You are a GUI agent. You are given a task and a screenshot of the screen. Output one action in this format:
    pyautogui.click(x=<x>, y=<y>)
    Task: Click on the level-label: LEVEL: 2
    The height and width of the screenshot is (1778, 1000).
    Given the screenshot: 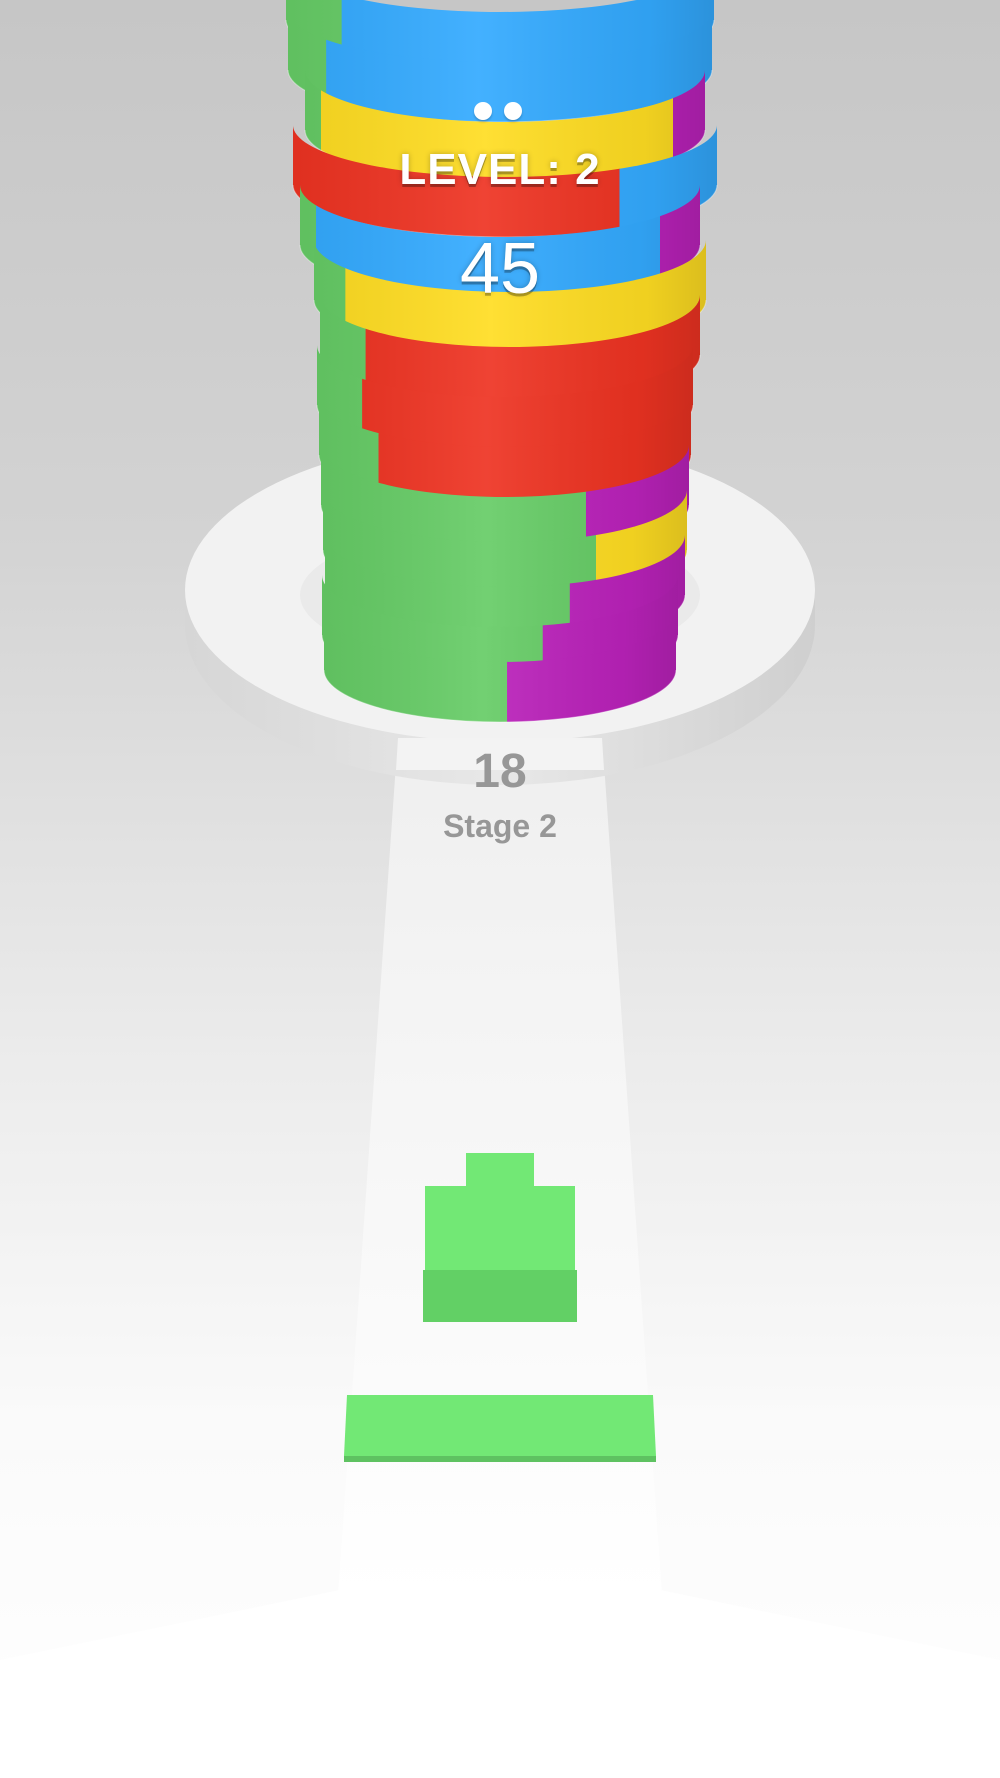 What is the action you would take?
    pyautogui.click(x=500, y=169)
    